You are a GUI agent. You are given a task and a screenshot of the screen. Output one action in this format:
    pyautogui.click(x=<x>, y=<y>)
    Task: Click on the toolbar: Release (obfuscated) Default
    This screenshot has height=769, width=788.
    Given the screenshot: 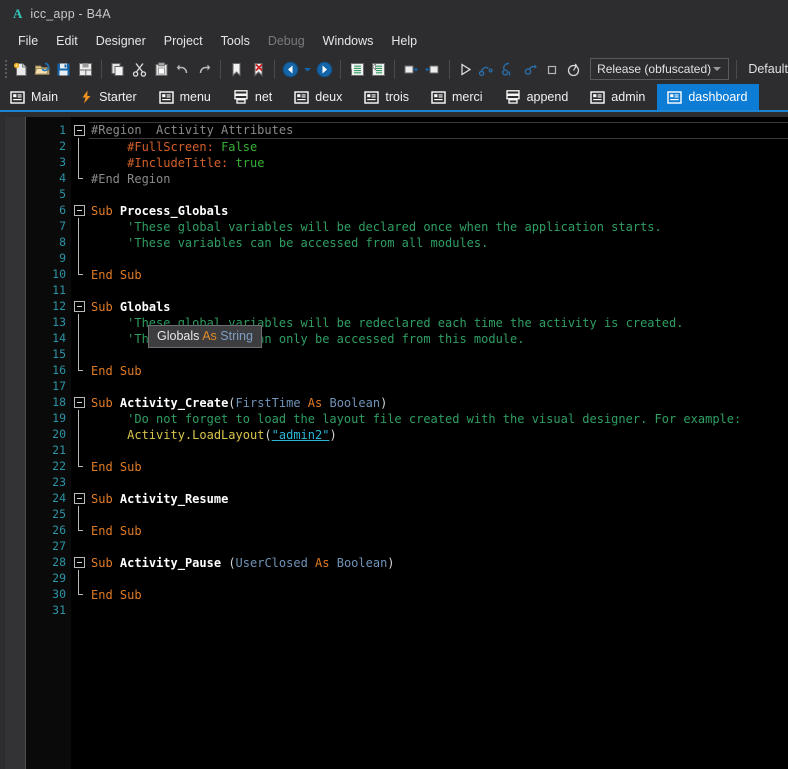 What is the action you would take?
    pyautogui.click(x=394, y=69)
    